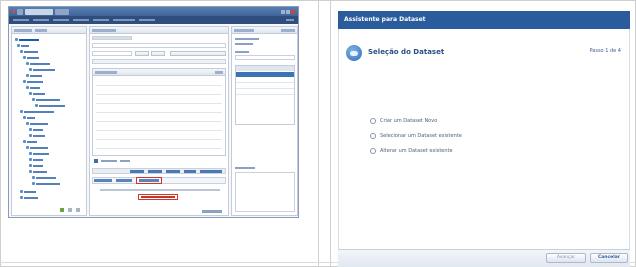  Describe the element at coordinates (265, 74) in the screenshot. I see `property-row-selected` at that location.